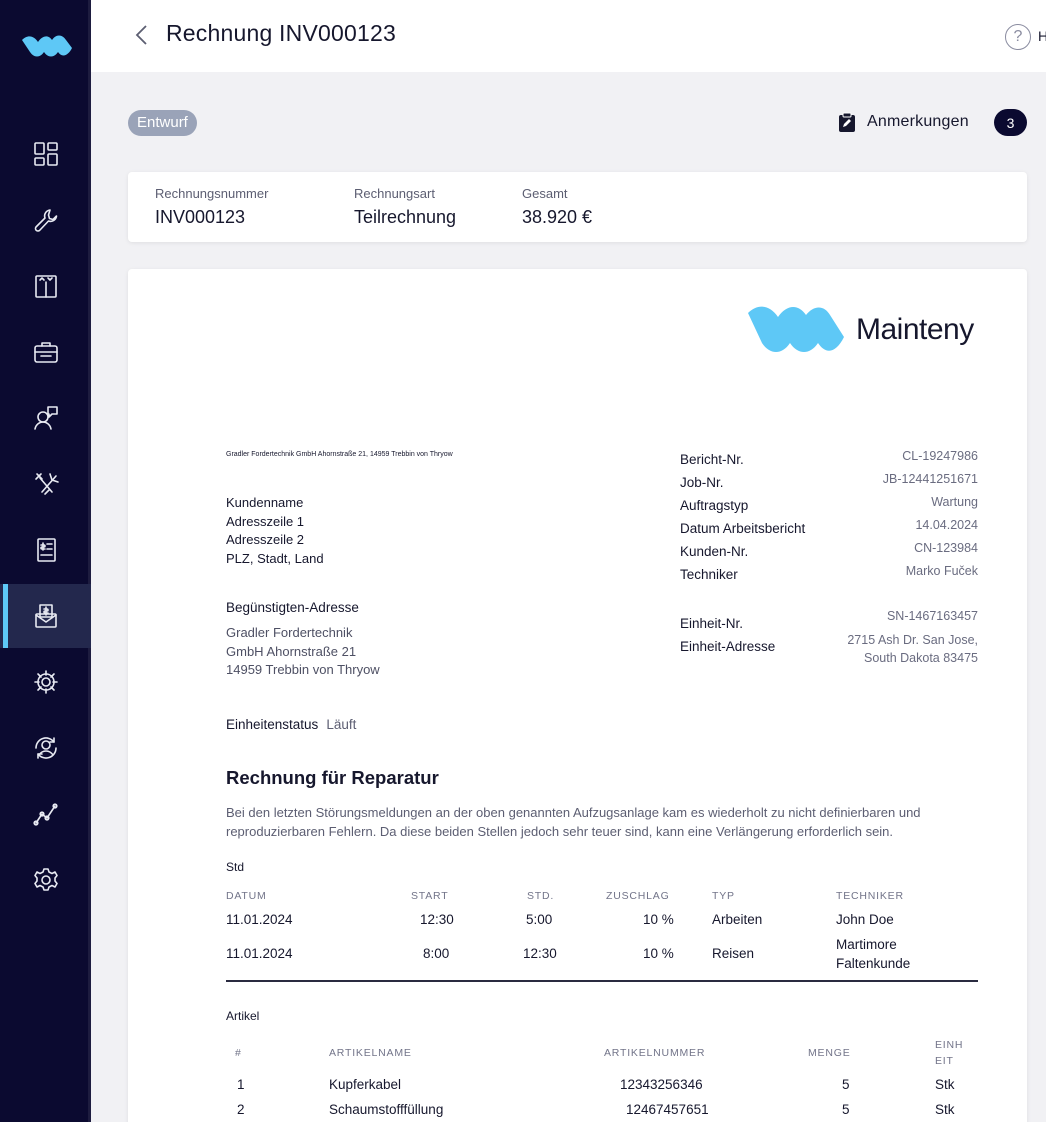 This screenshot has width=1046, height=1122. Describe the element at coordinates (557, 206) in the screenshot. I see `summary-total: Gesamt 38.920 €` at that location.